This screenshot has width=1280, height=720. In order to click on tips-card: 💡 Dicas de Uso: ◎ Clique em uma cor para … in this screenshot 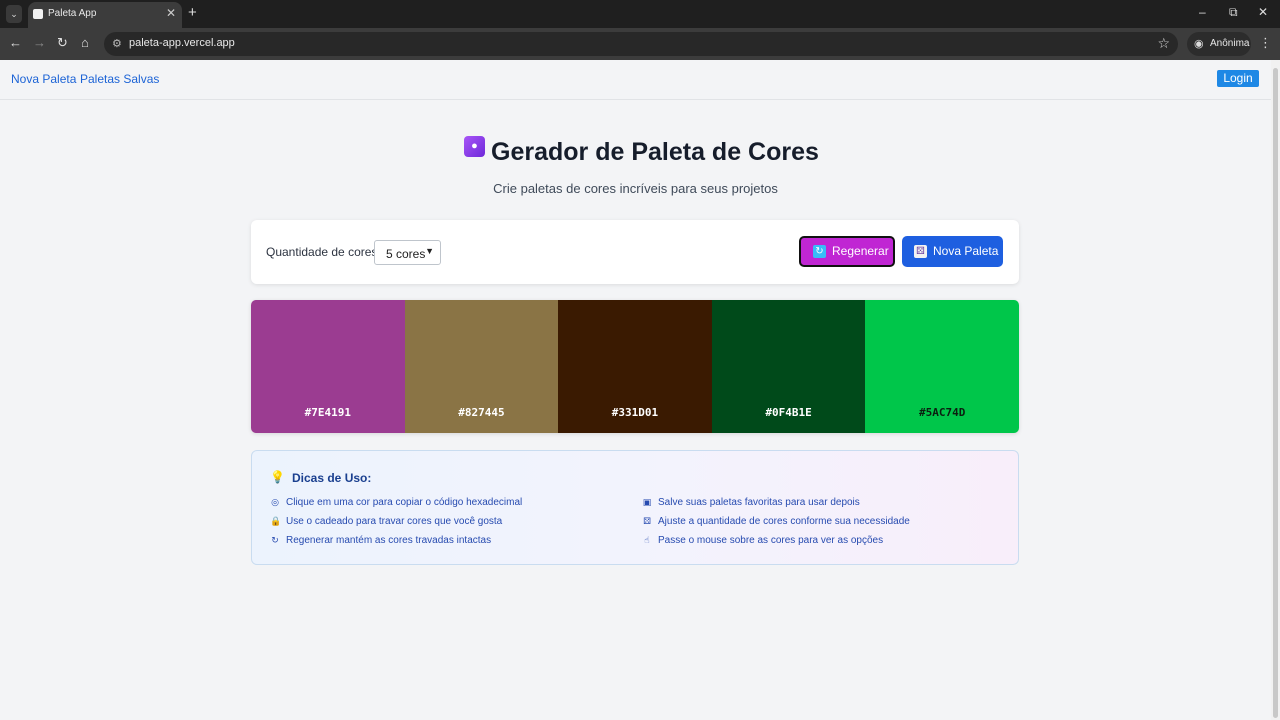, I will do `click(635, 507)`.